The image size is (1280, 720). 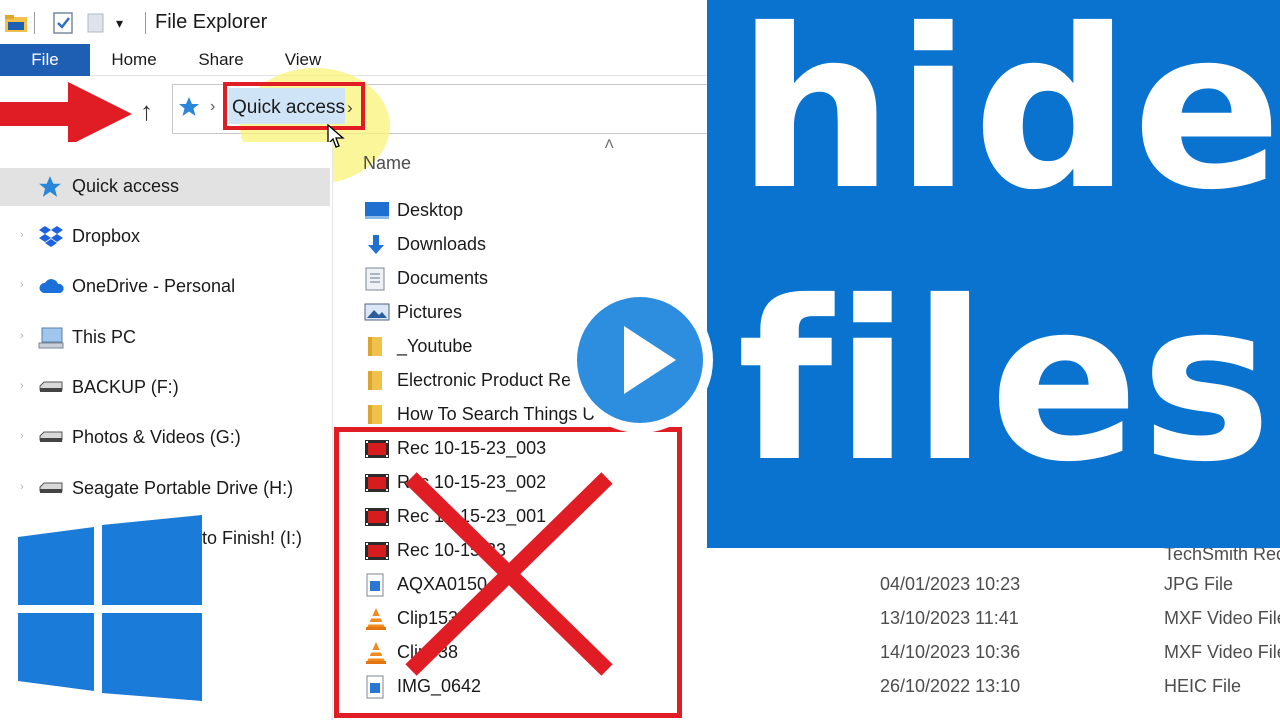 I want to click on sidebar-item-dropbox: › Dropbox, so click(x=165, y=237).